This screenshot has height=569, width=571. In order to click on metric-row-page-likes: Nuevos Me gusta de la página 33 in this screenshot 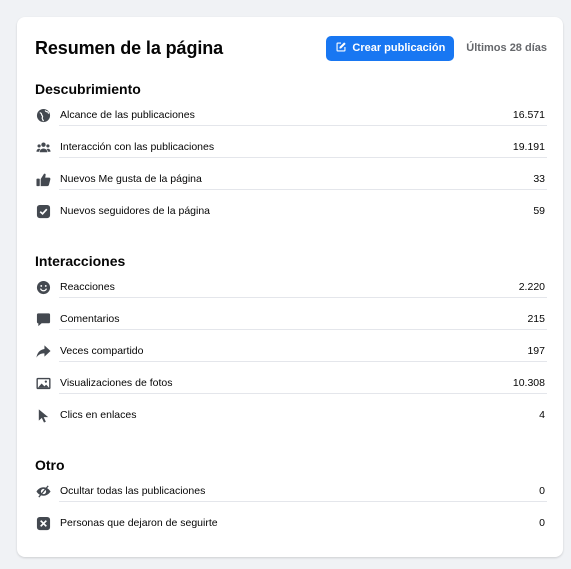, I will do `click(290, 179)`.